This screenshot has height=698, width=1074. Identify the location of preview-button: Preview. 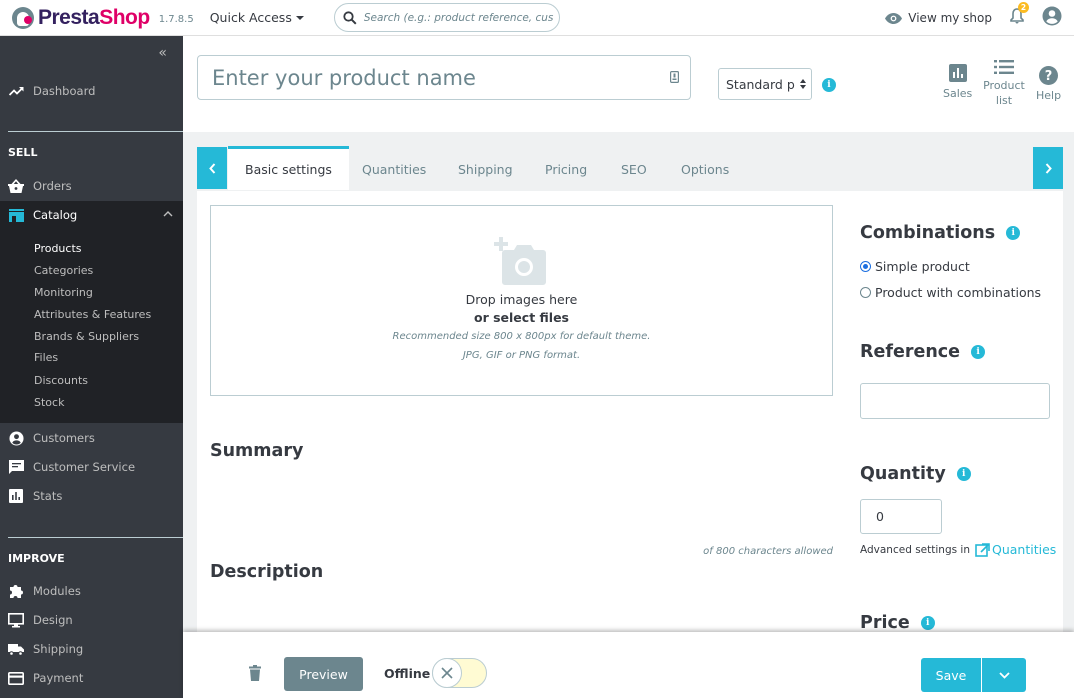
(323, 674).